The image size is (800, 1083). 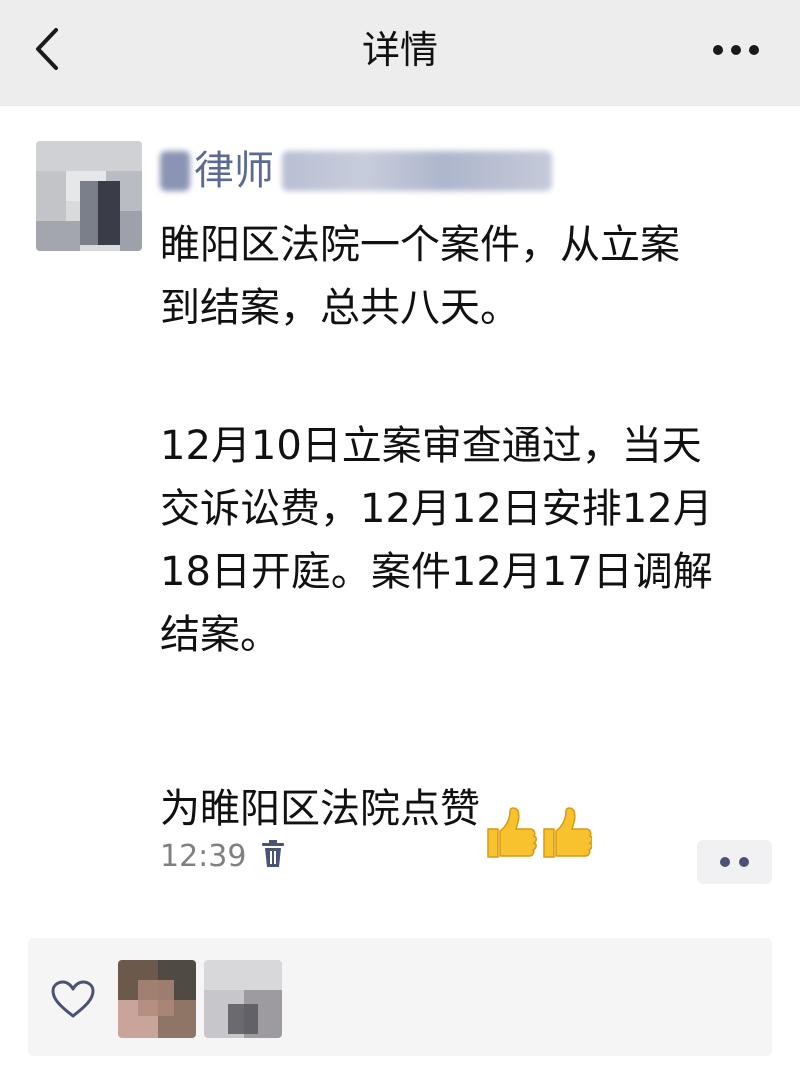 I want to click on comment-button, so click(x=734, y=862).